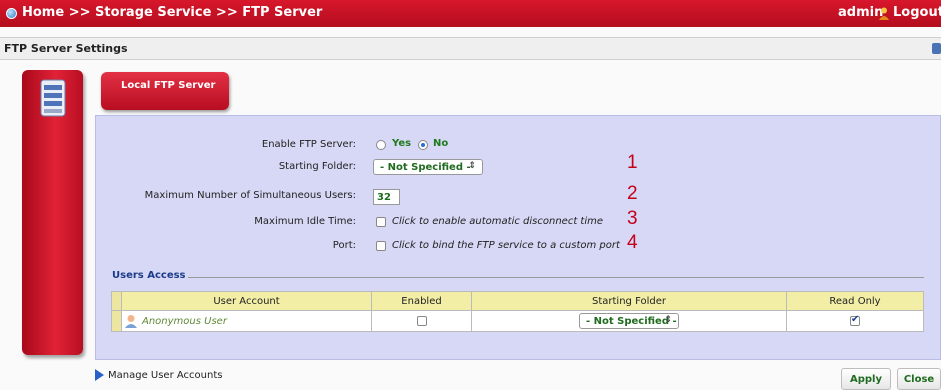 The width and height of the screenshot is (941, 390). I want to click on enable-no-radio, so click(423, 145).